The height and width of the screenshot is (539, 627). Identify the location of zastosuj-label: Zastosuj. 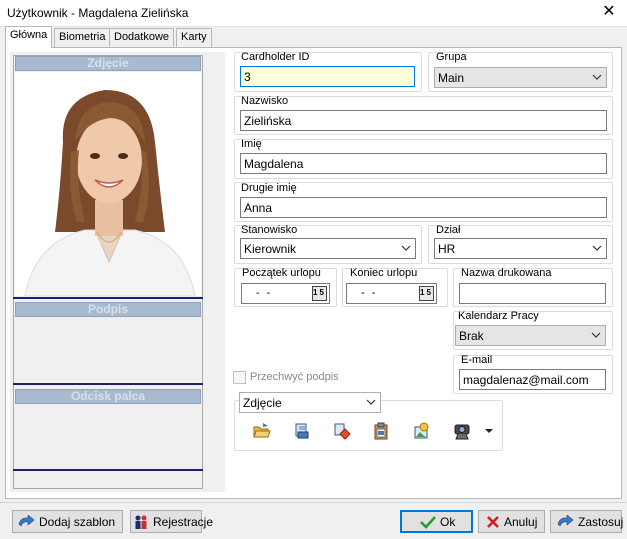
(601, 521).